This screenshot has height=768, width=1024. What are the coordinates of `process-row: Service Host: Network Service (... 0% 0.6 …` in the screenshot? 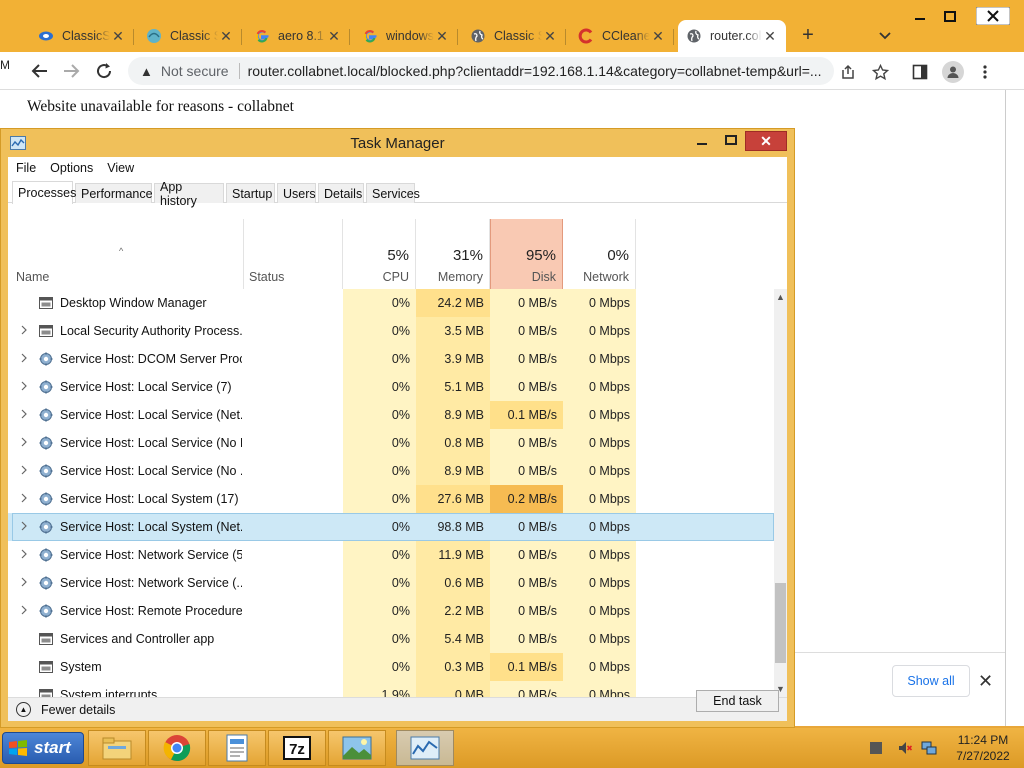 It's located at (391, 583).